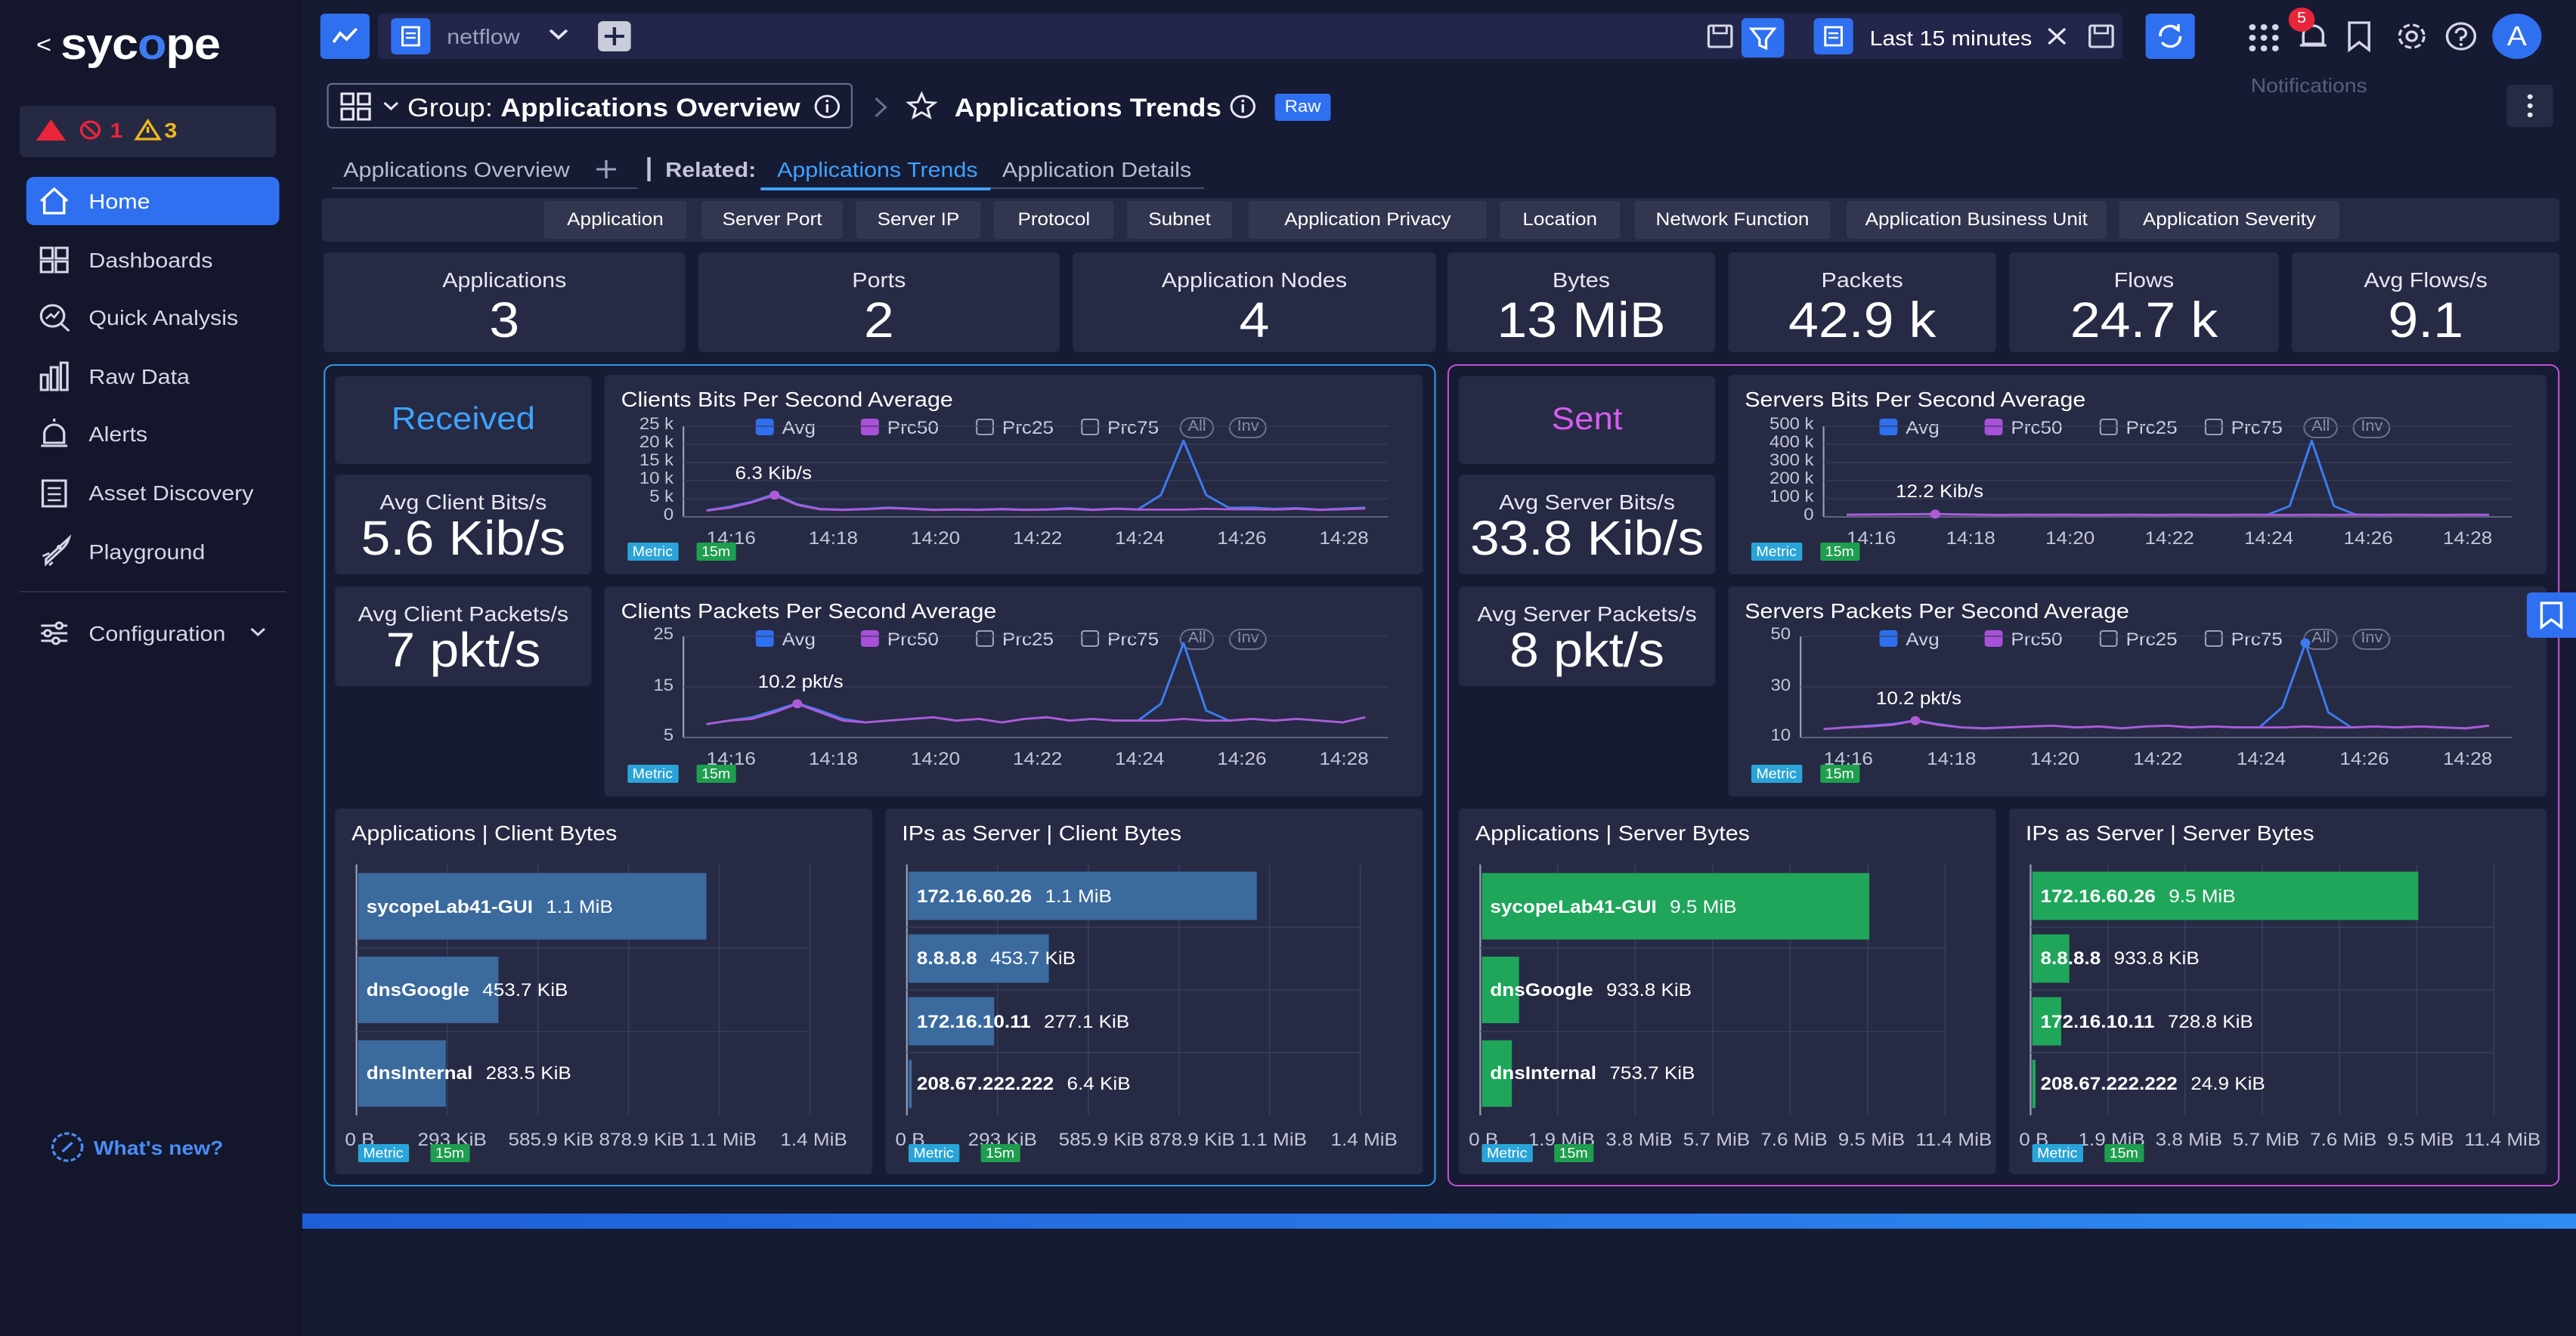 Image resolution: width=2576 pixels, height=1336 pixels. What do you see at coordinates (463, 524) in the screenshot?
I see `kpi-avg-client-bits: Avg Client Bits/s 5.6 Kib/s` at bounding box center [463, 524].